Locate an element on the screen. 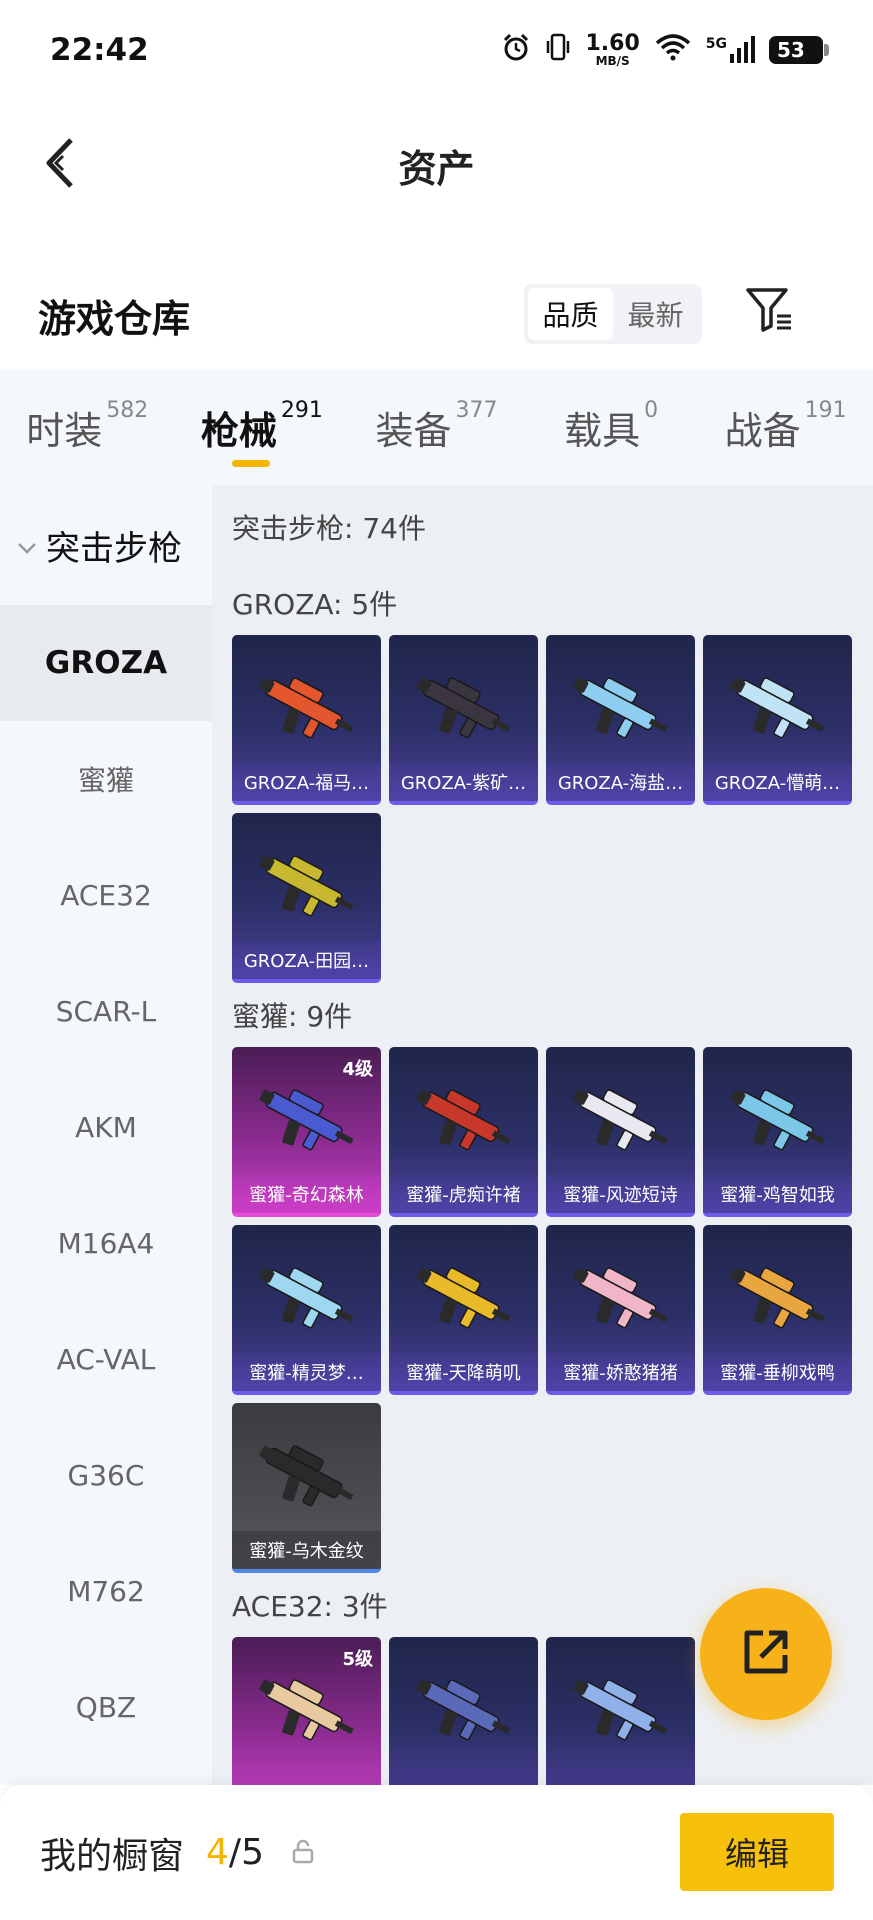 This screenshot has width=873, height=1920. skin-card: 蜜獾-乌木金纹 is located at coordinates (306, 1488).